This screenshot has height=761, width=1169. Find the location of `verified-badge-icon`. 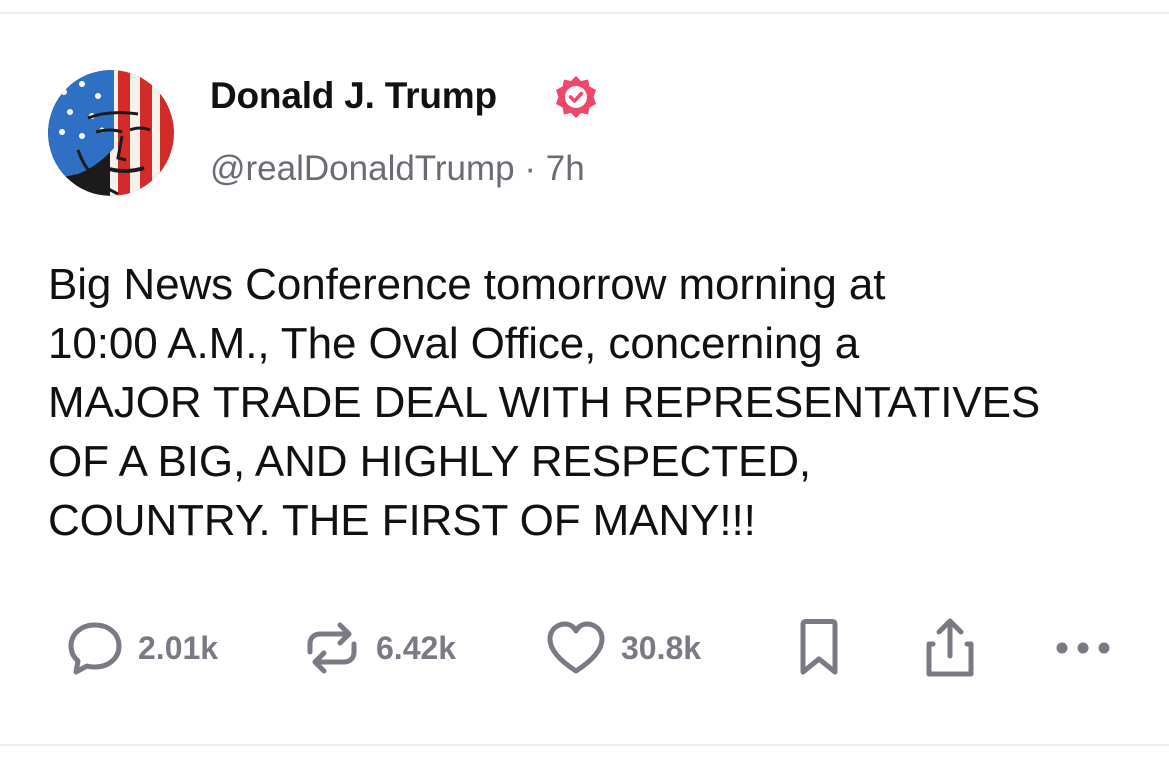

verified-badge-icon is located at coordinates (576, 98).